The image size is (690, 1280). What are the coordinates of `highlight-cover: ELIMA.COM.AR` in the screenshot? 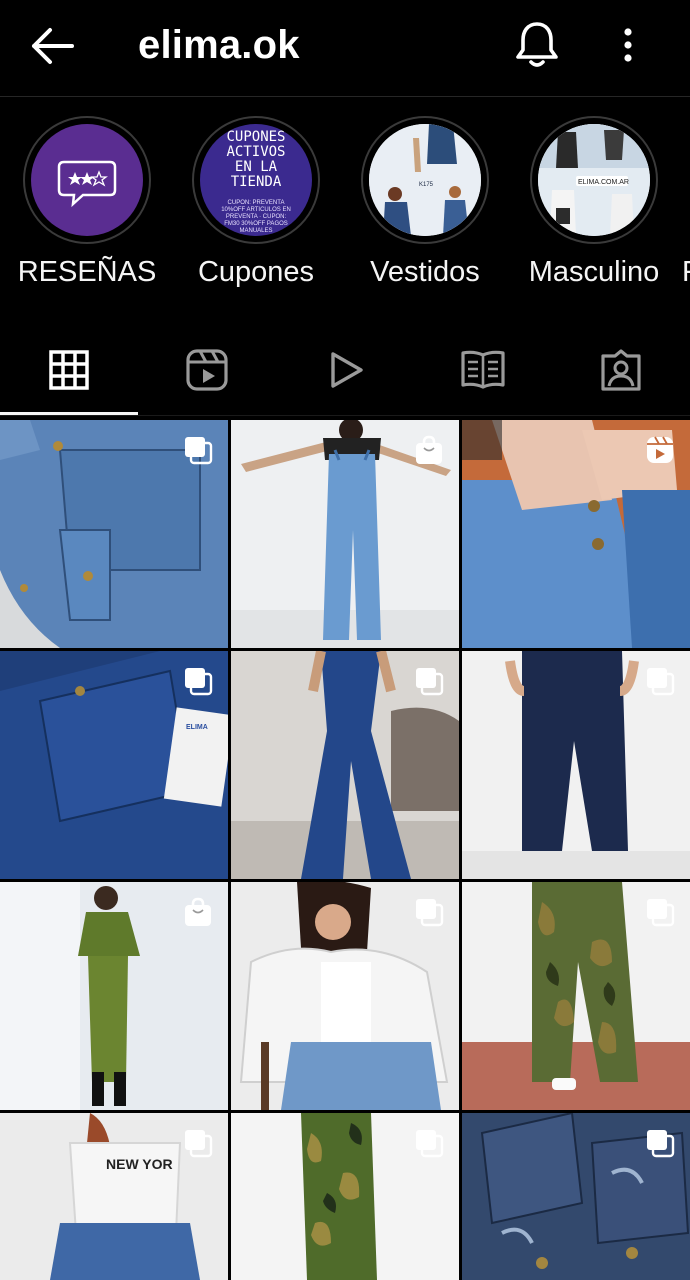 It's located at (594, 180).